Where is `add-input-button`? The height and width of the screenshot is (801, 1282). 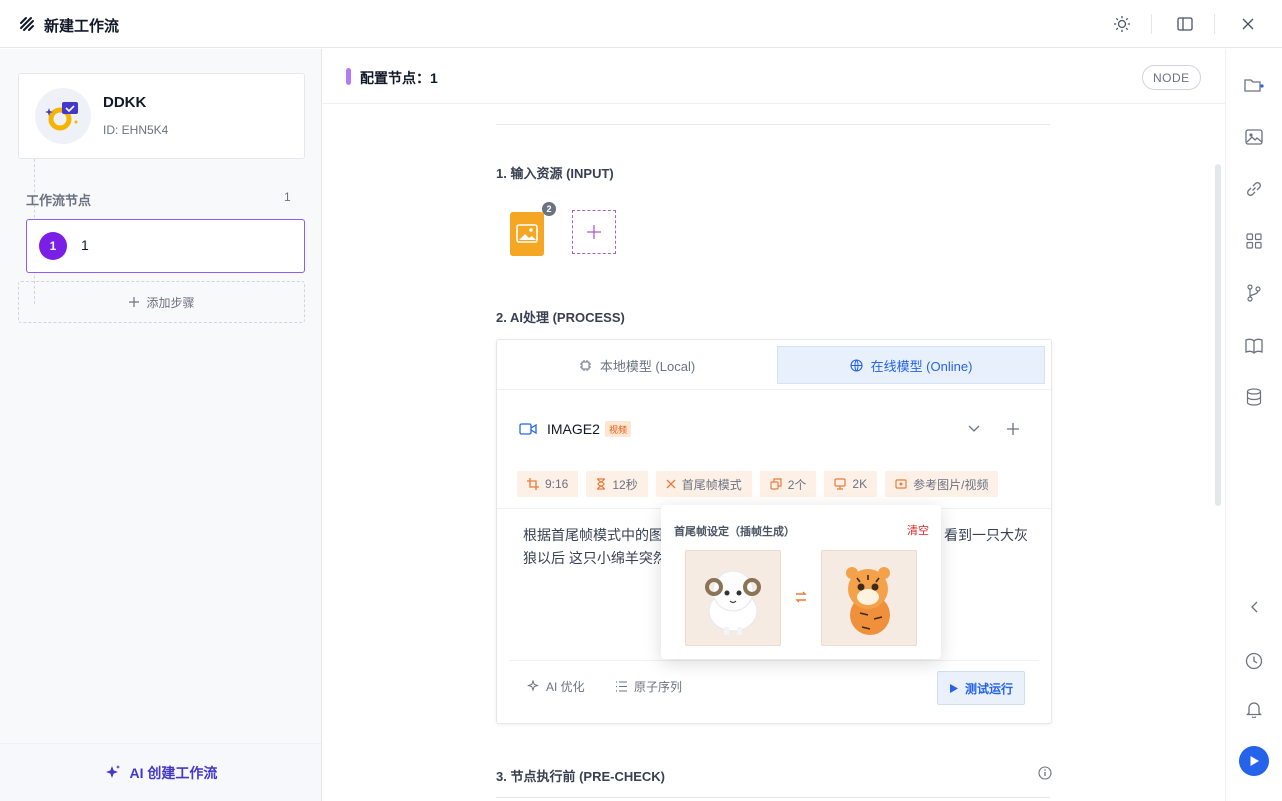 add-input-button is located at coordinates (594, 232).